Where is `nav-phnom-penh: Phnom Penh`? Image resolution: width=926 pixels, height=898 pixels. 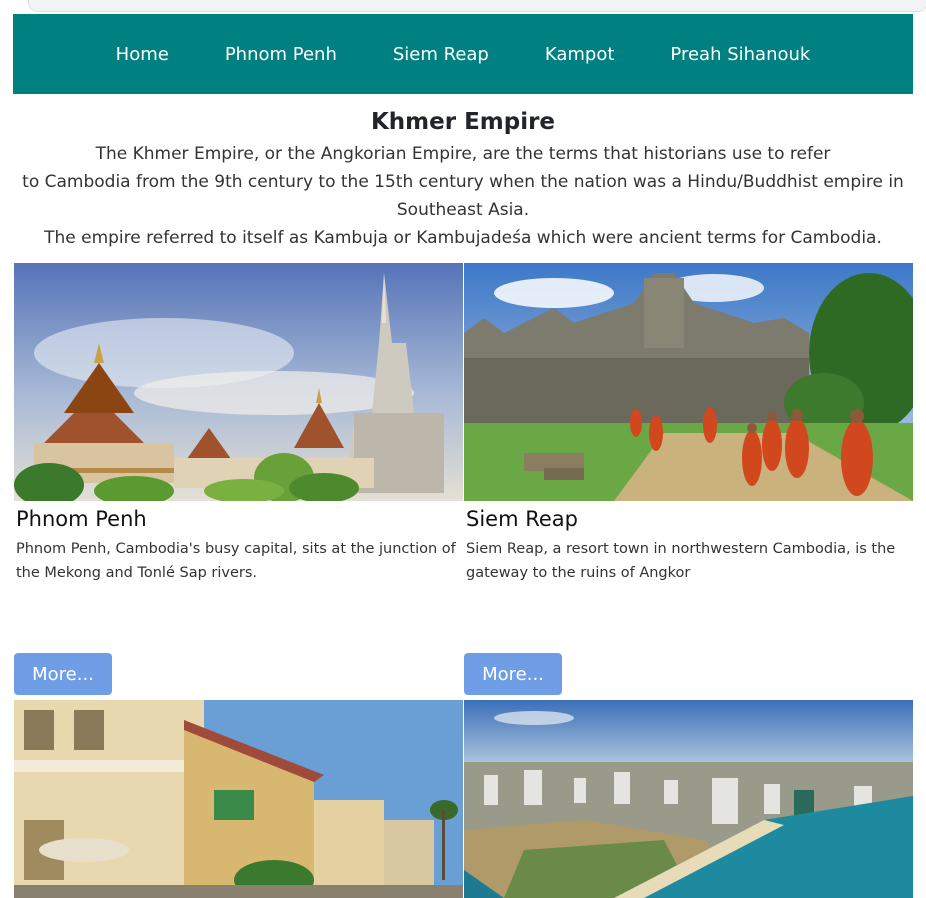 nav-phnom-penh: Phnom Penh is located at coordinates (281, 54).